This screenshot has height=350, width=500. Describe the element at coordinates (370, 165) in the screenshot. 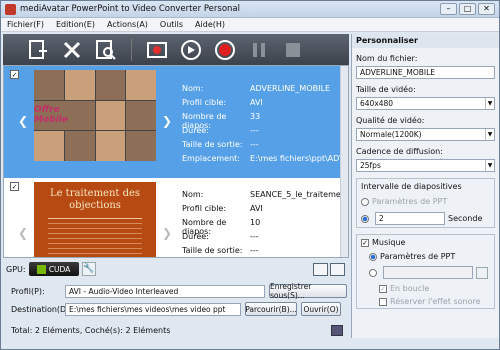

I see `frame-rate-value: 25fps` at that location.